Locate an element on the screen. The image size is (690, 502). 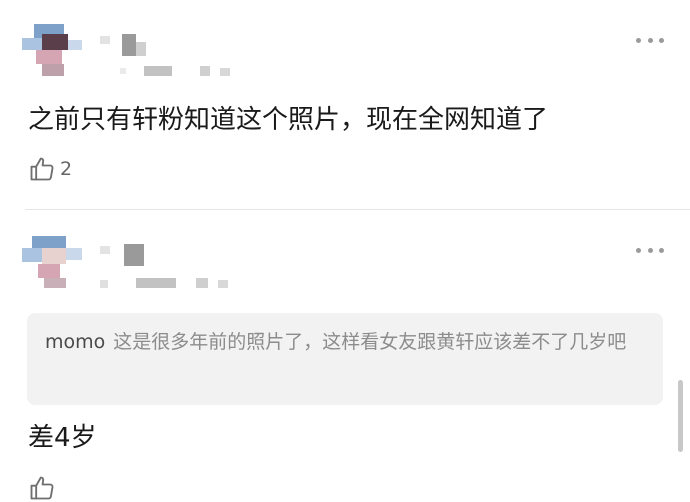
quote-author: momo is located at coordinates (75, 342).